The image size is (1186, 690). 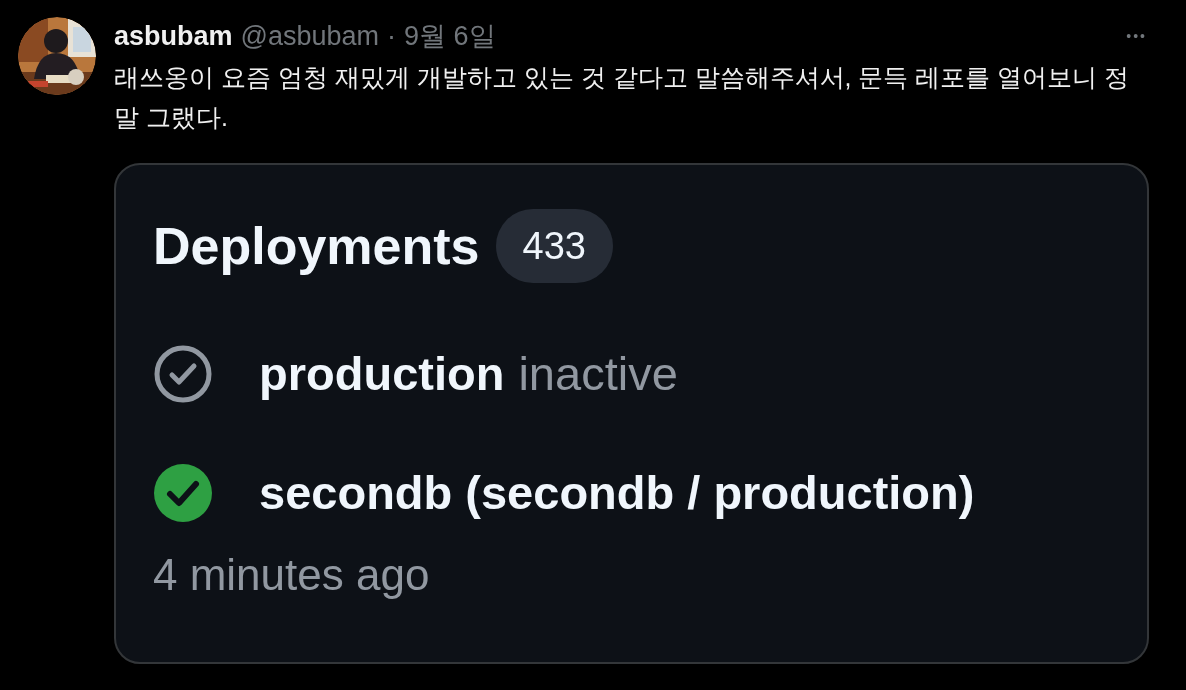 What do you see at coordinates (1136, 36) in the screenshot?
I see `more-button: •••` at bounding box center [1136, 36].